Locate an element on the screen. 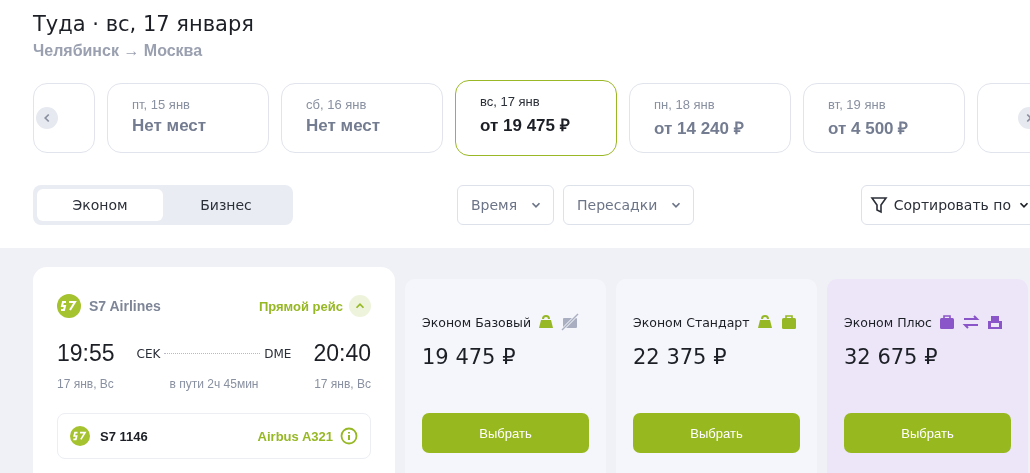 The image size is (1030, 473). fare-name: Эконом Плюс is located at coordinates (888, 322).